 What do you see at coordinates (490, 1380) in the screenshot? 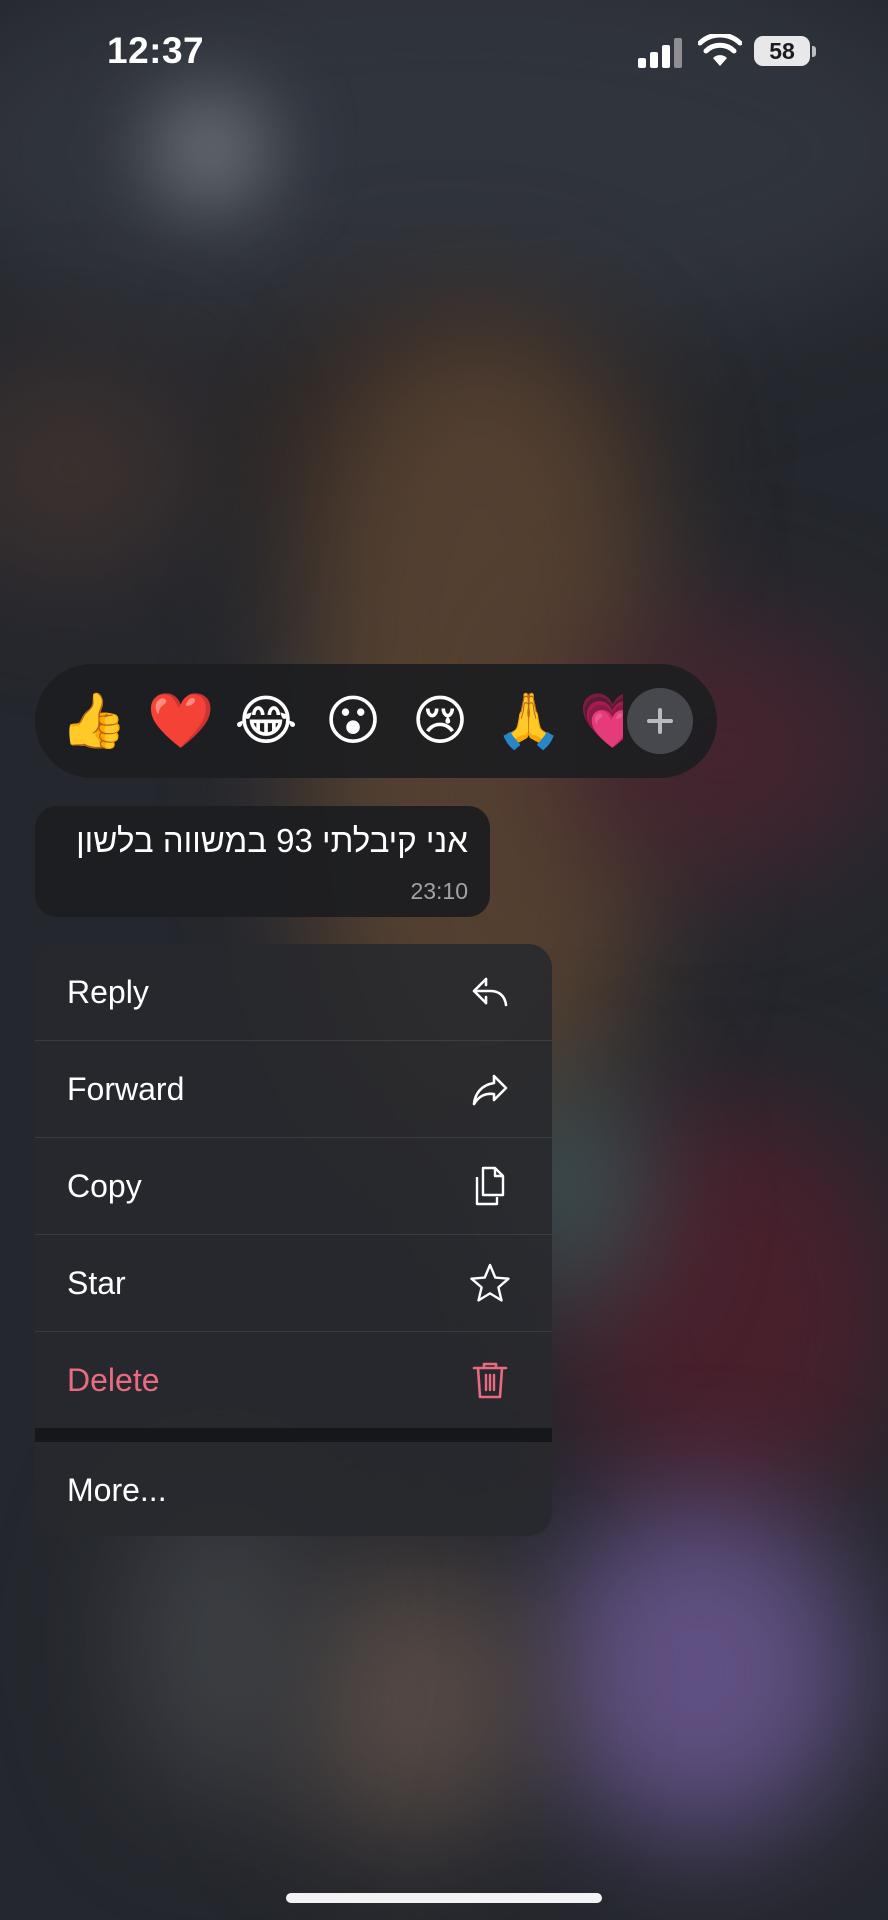
I see `trash-icon` at bounding box center [490, 1380].